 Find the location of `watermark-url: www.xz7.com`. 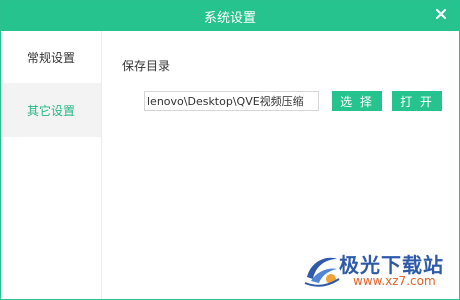

watermark-url: www.xz7.com is located at coordinates (394, 281).